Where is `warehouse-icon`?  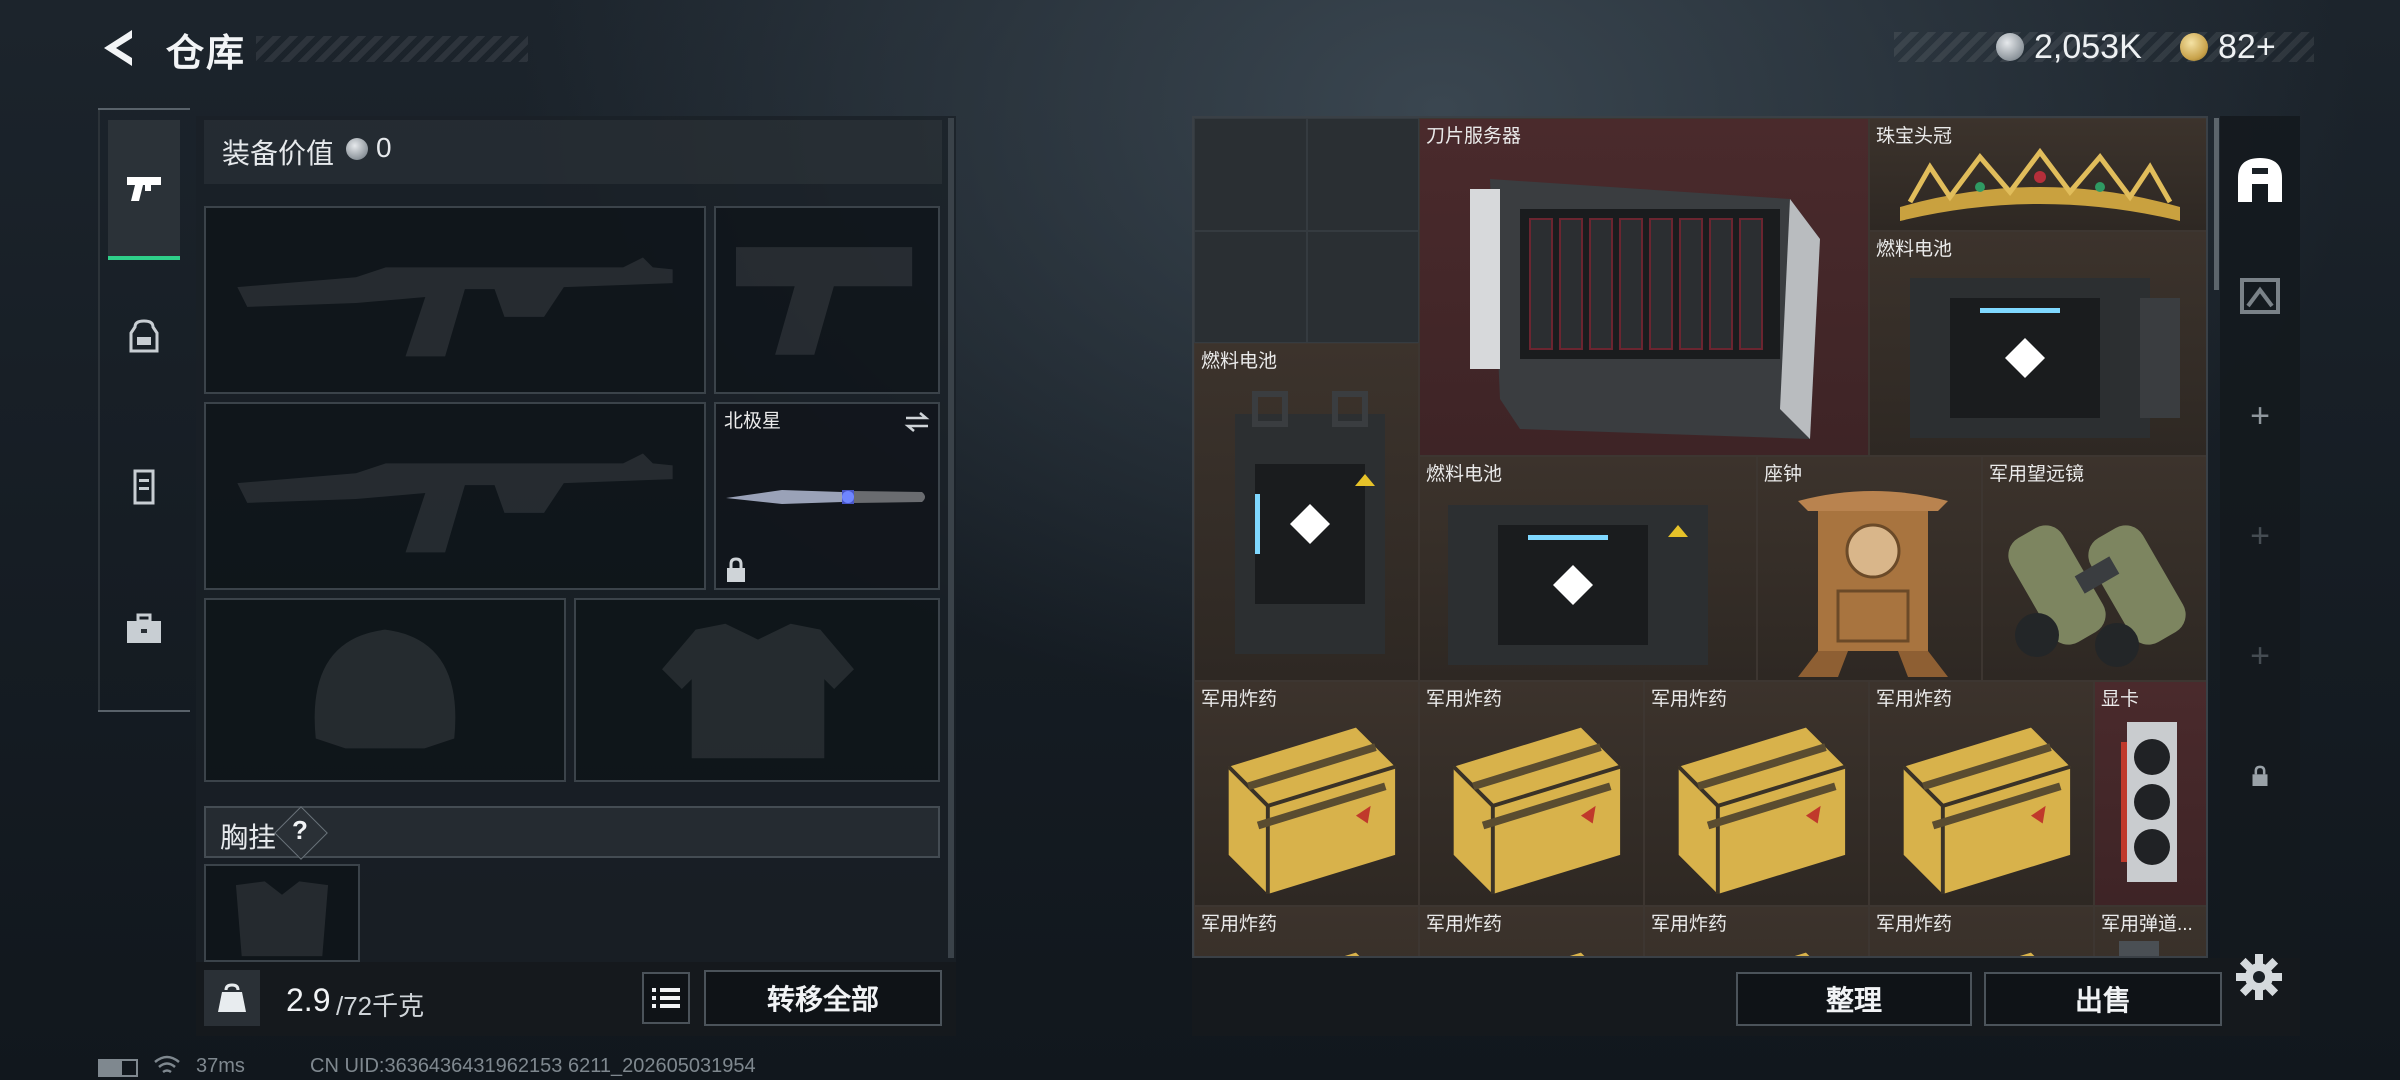 warehouse-icon is located at coordinates (2260, 180).